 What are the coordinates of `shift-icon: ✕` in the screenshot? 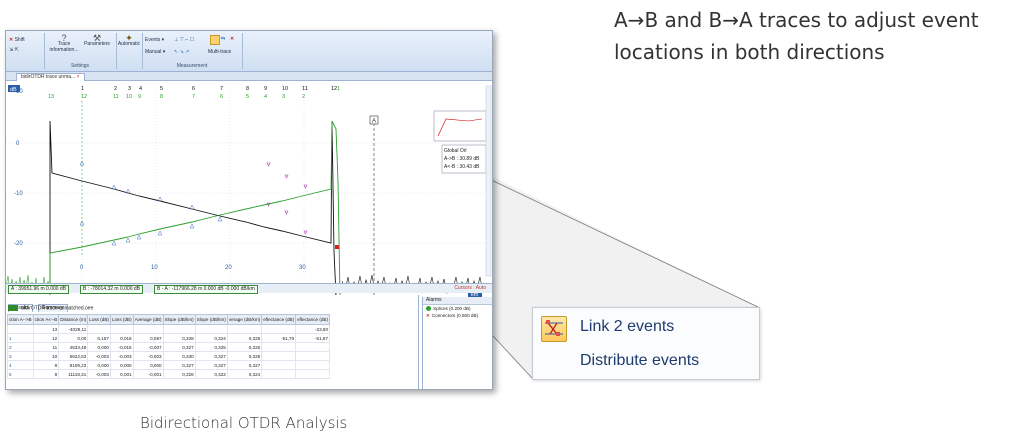 It's located at (11, 40).